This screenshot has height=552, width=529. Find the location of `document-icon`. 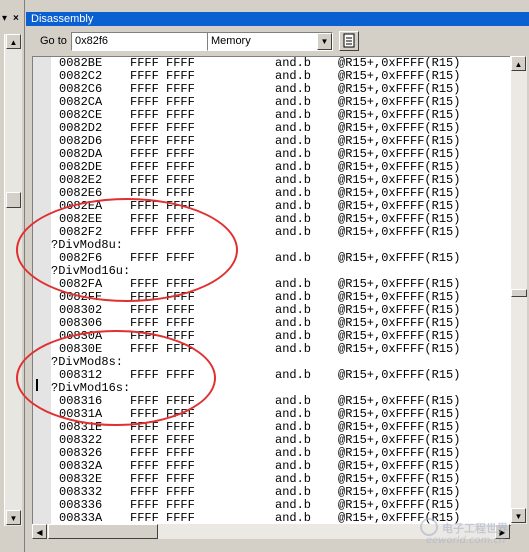

document-icon is located at coordinates (349, 40).